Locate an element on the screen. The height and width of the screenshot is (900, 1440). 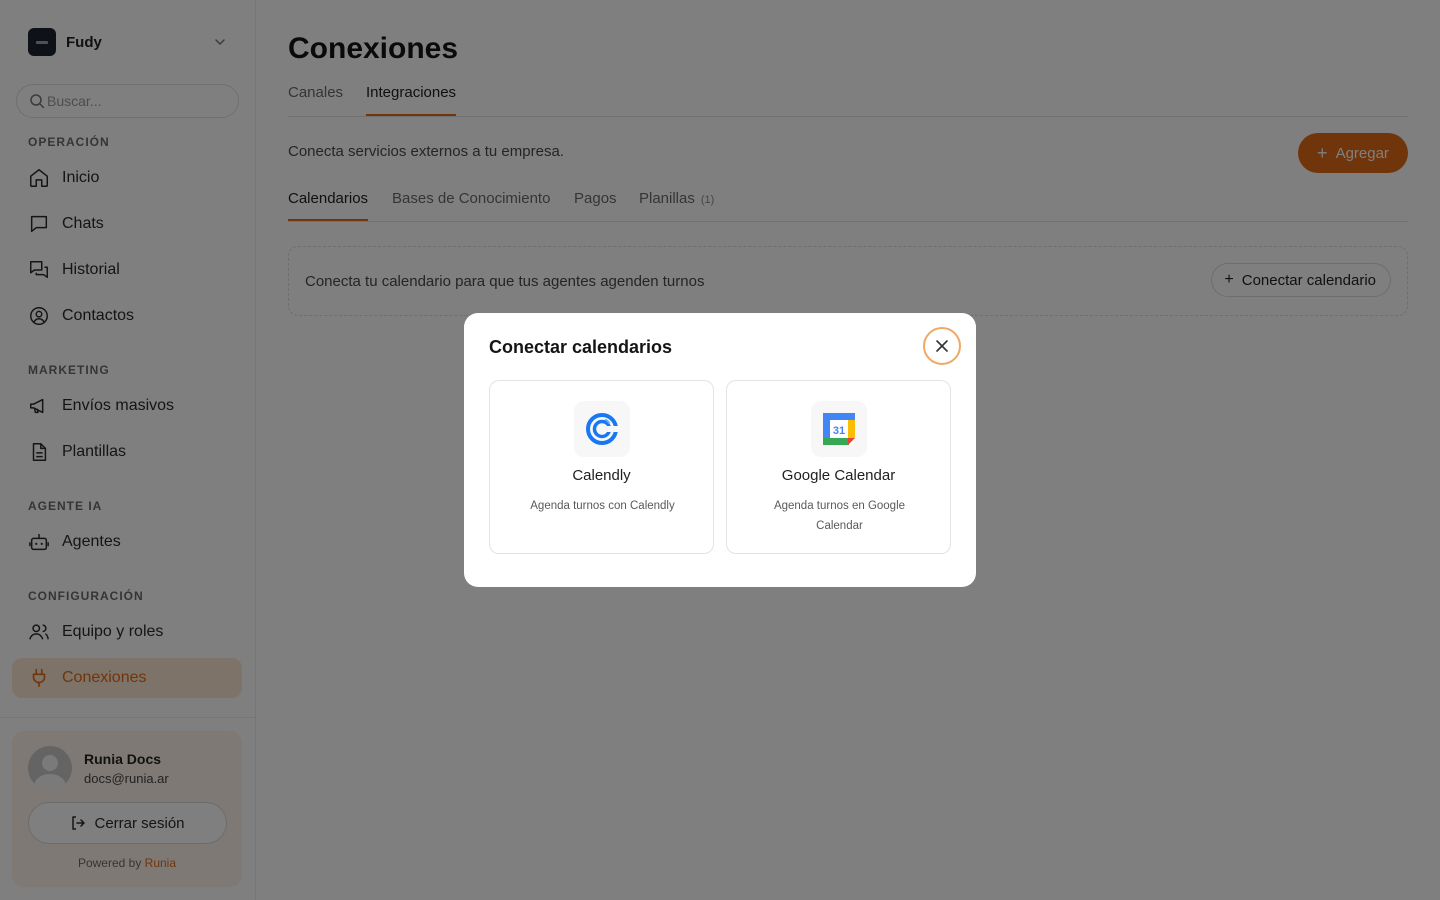
option-description: Agenda turnos con Calendly is located at coordinates (602, 506).